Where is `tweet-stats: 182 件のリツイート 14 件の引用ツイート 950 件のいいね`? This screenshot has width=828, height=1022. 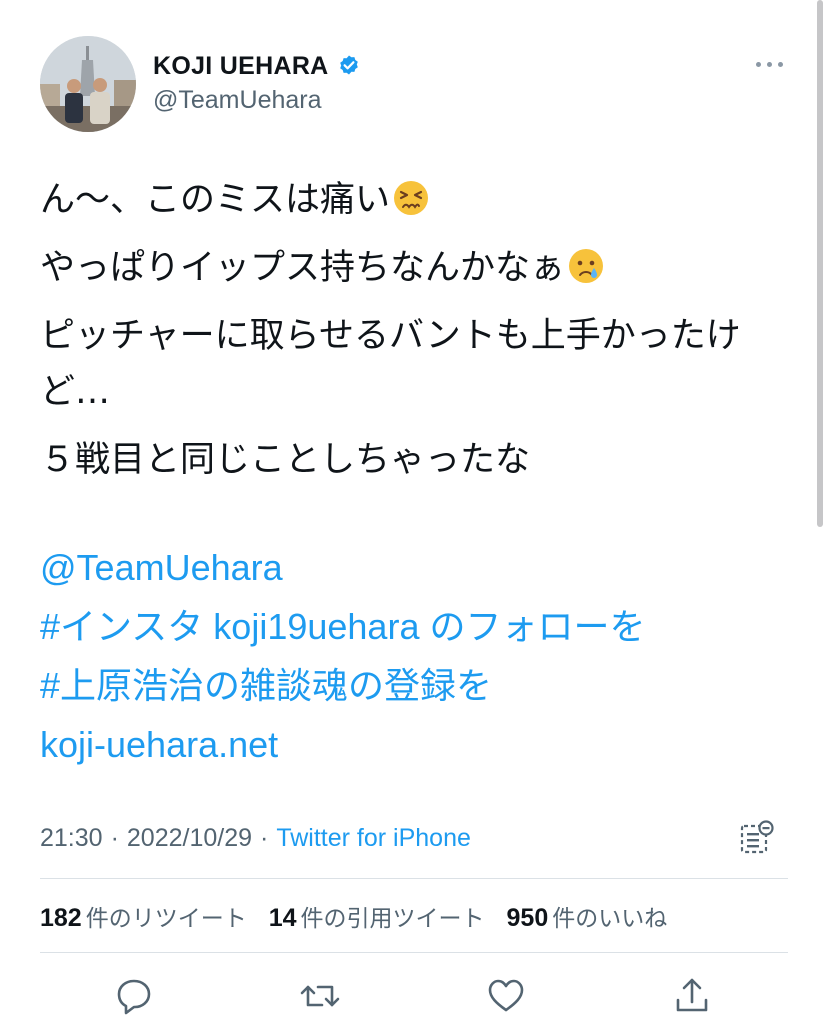
tweet-stats: 182 件のリツイート 14 件の引用ツイート 950 件のいいね is located at coordinates (364, 916).